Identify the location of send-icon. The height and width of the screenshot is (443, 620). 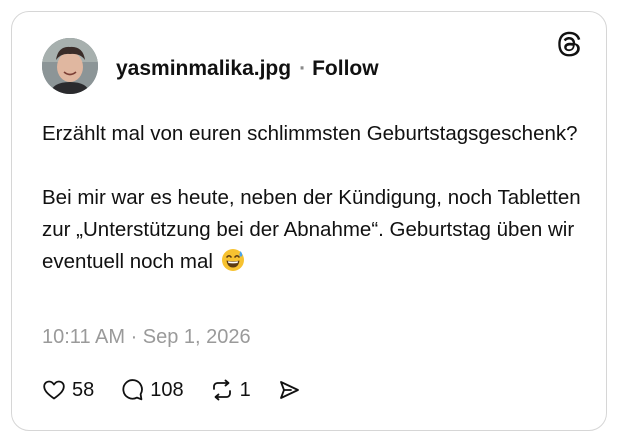
(289, 390).